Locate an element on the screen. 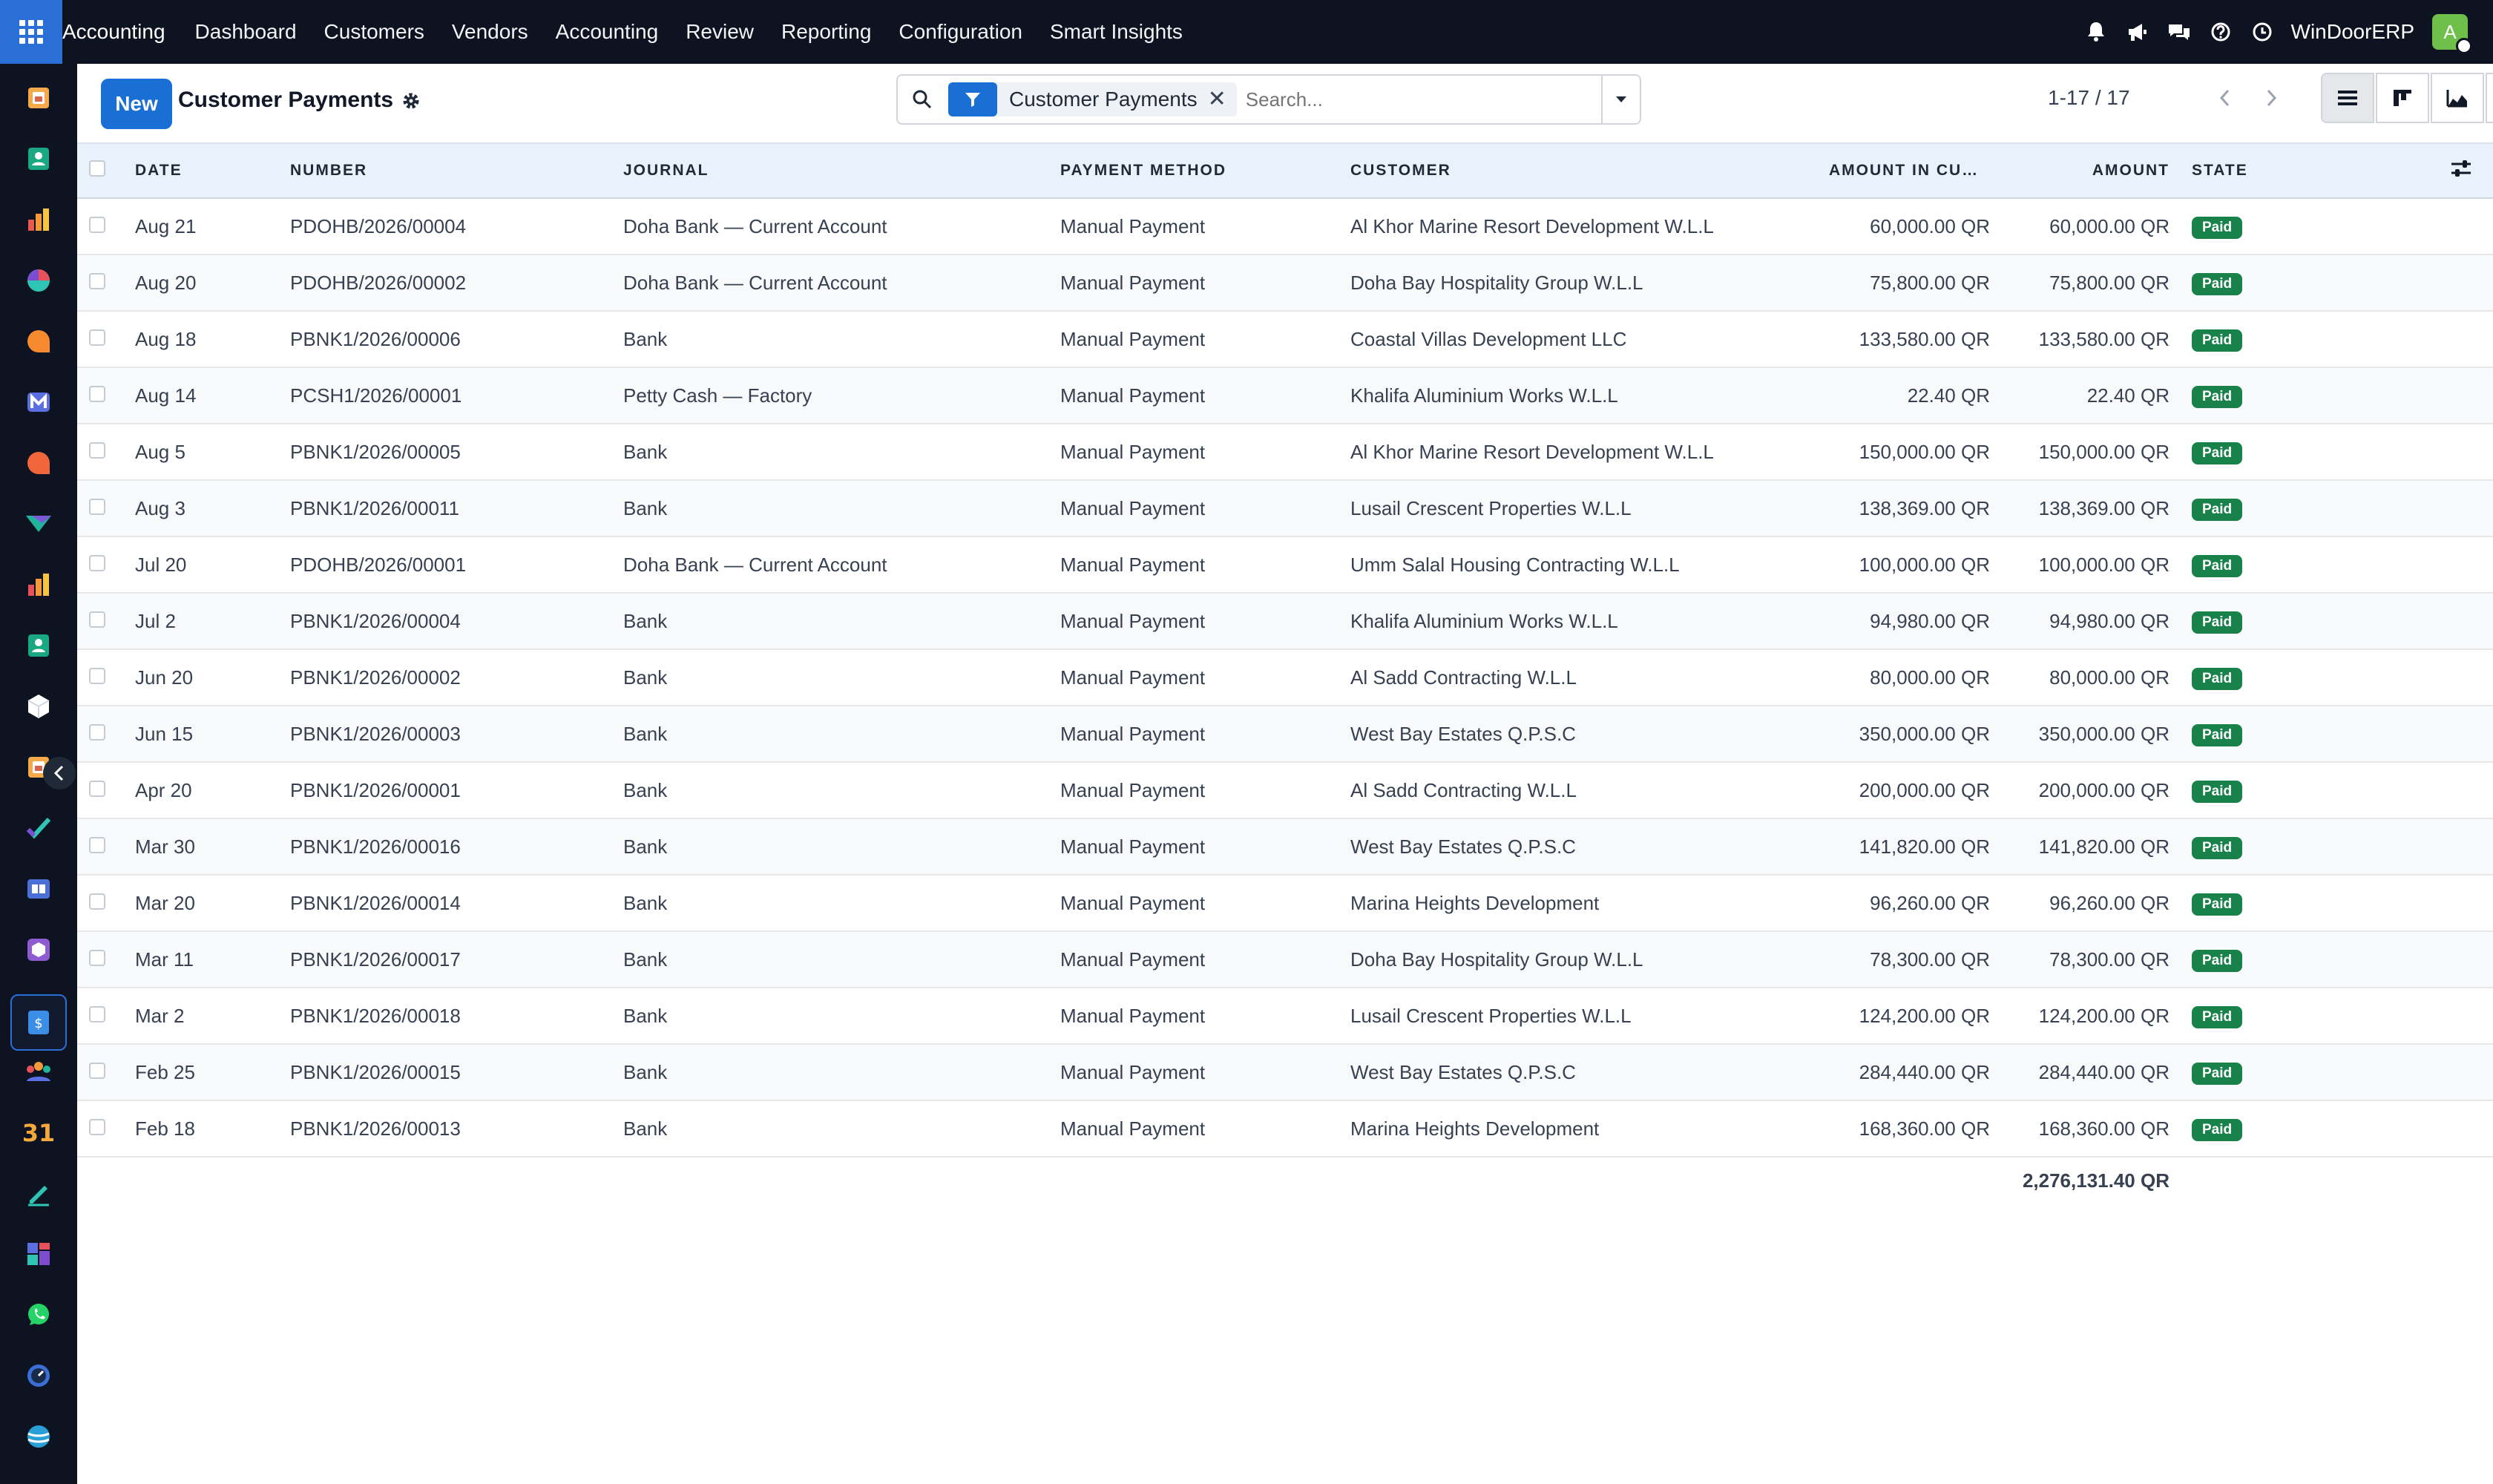 The image size is (2493, 1484). search-input is located at coordinates (1431, 99).